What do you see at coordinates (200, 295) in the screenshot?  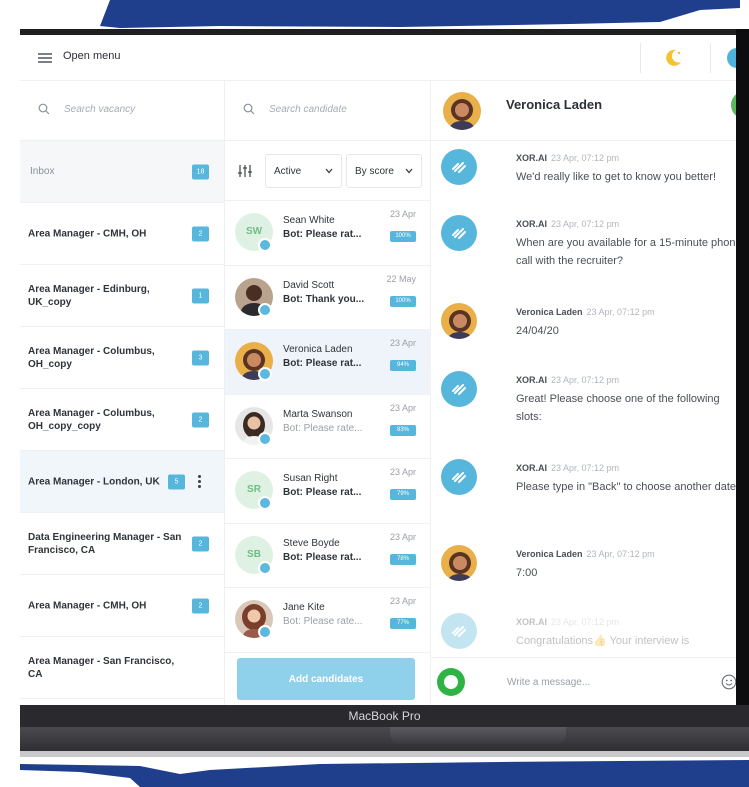 I see `count-badge: 1` at bounding box center [200, 295].